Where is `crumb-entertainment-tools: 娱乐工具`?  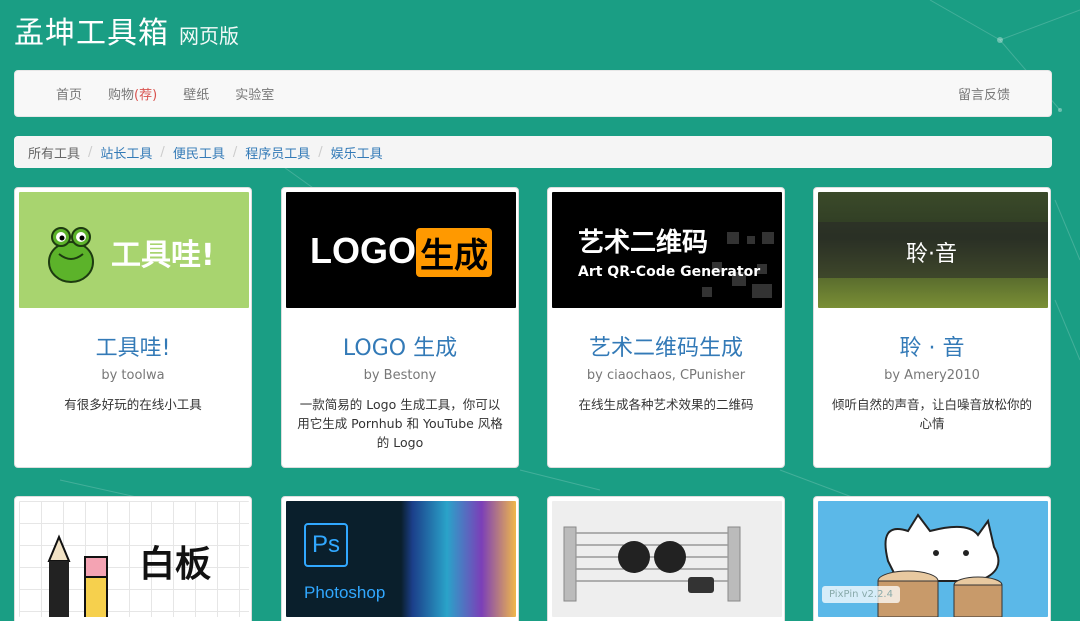
crumb-entertainment-tools: 娱乐工具 is located at coordinates (357, 152).